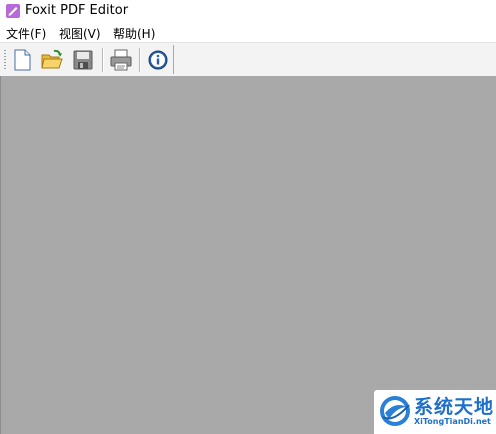  What do you see at coordinates (26, 33) in the screenshot?
I see `menu-file: 文件(F)` at bounding box center [26, 33].